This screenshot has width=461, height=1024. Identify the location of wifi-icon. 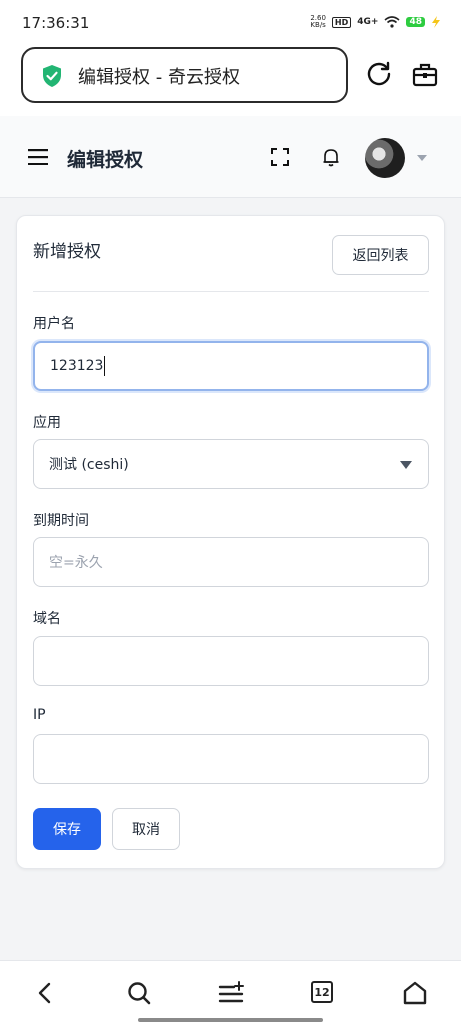
(392, 22).